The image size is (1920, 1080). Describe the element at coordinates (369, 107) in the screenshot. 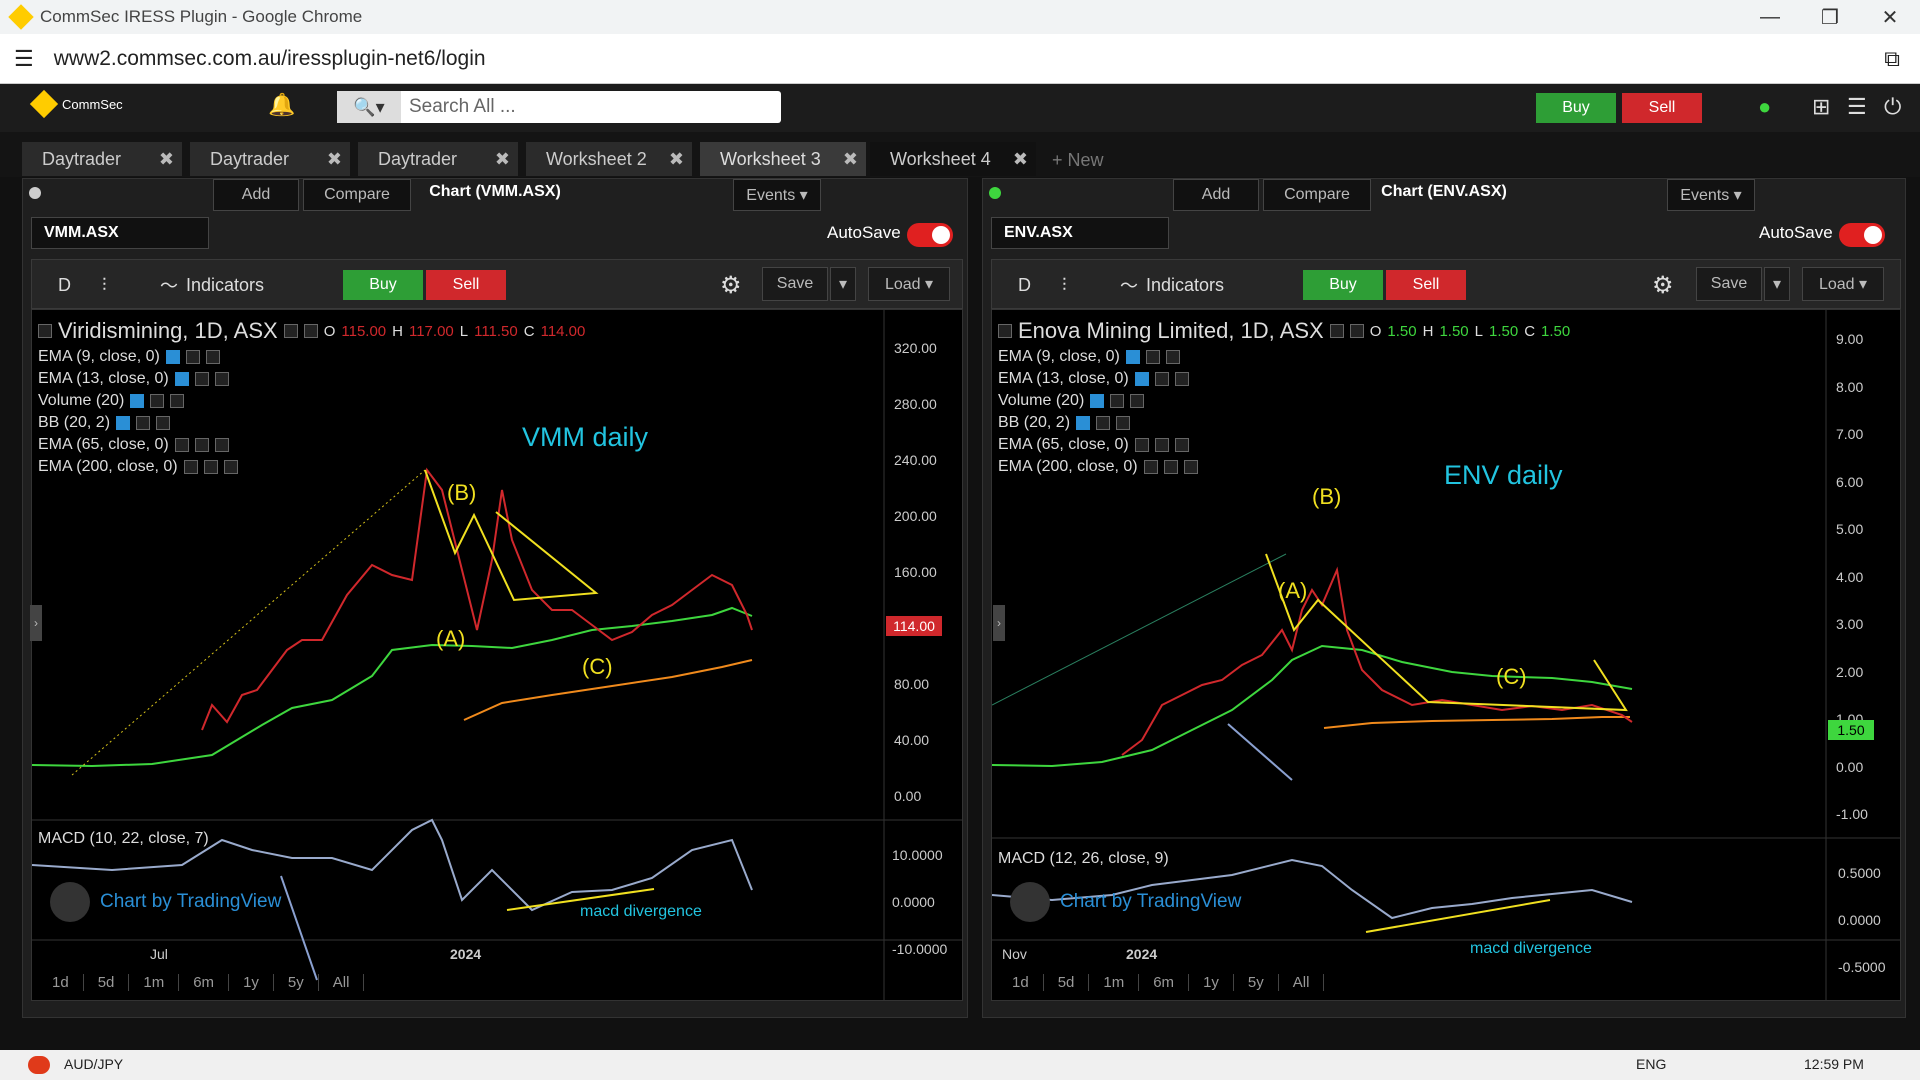

I see `search-icon: 🔍▾` at that location.